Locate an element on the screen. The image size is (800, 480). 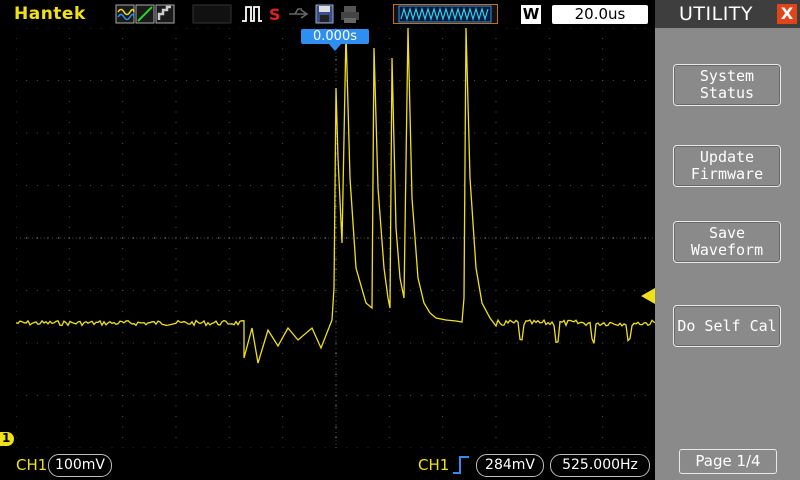
frequency-readout: 525.000Hz is located at coordinates (600, 465).